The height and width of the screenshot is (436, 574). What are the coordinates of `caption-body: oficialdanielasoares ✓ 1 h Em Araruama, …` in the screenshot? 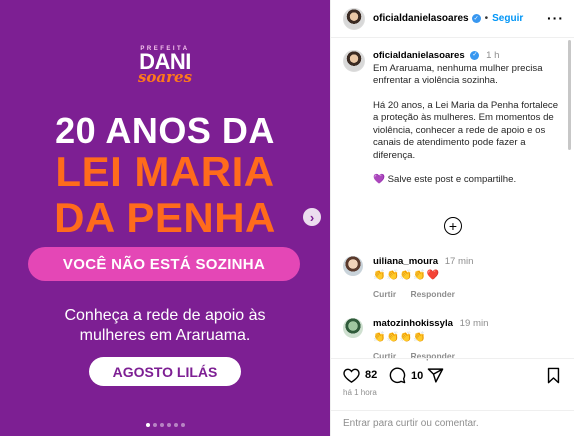 It's located at (466, 124).